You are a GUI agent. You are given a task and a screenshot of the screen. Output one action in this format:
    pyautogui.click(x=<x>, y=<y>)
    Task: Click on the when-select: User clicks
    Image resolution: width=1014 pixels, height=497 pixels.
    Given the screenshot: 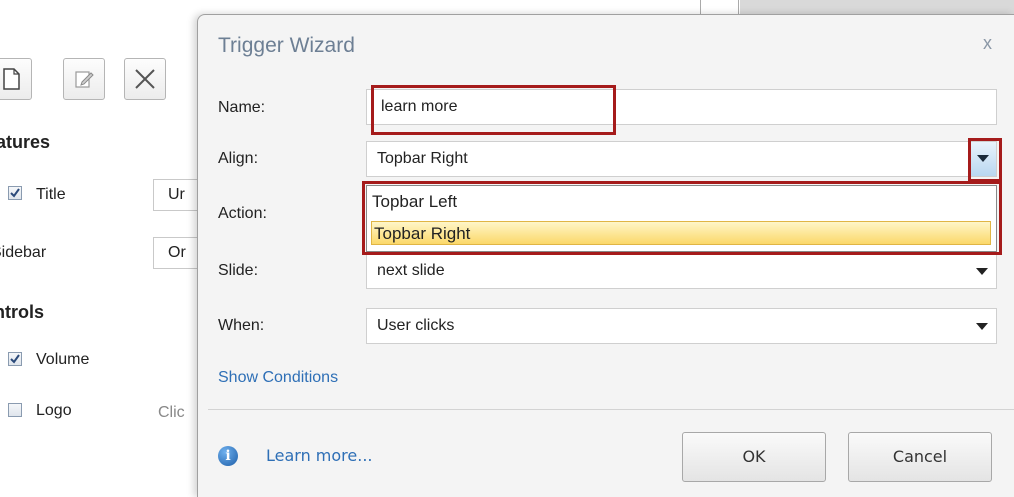 What is the action you would take?
    pyautogui.click(x=681, y=326)
    